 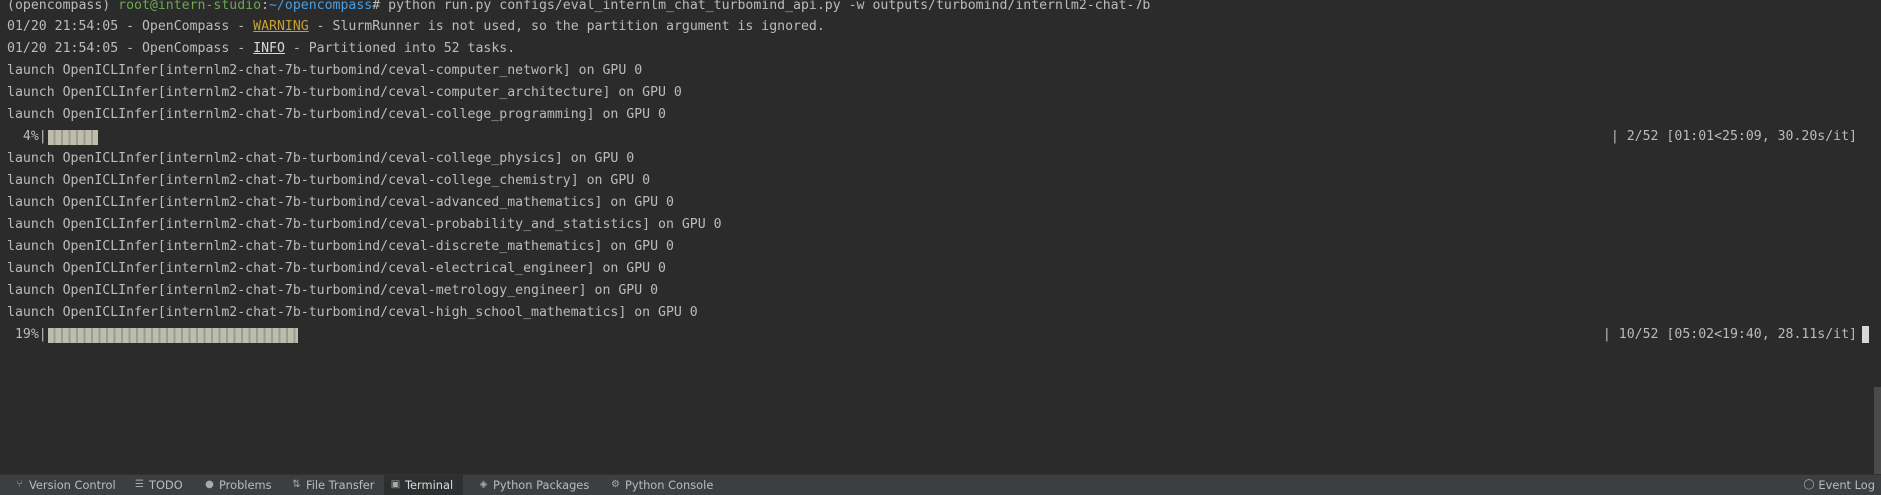 I want to click on tab-file-transfer: ⇅ File Transfer, so click(x=332, y=485).